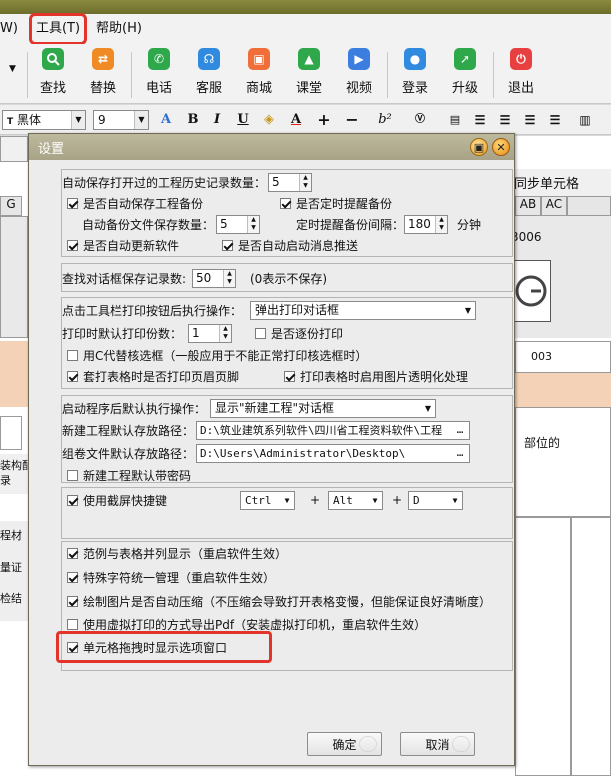 The image size is (611, 776). I want to click on compress-checkbox: 绘制图片是否自动压缩（不压缩会导致打开表格变慢，但能保证良好清晰度）, so click(279, 601).